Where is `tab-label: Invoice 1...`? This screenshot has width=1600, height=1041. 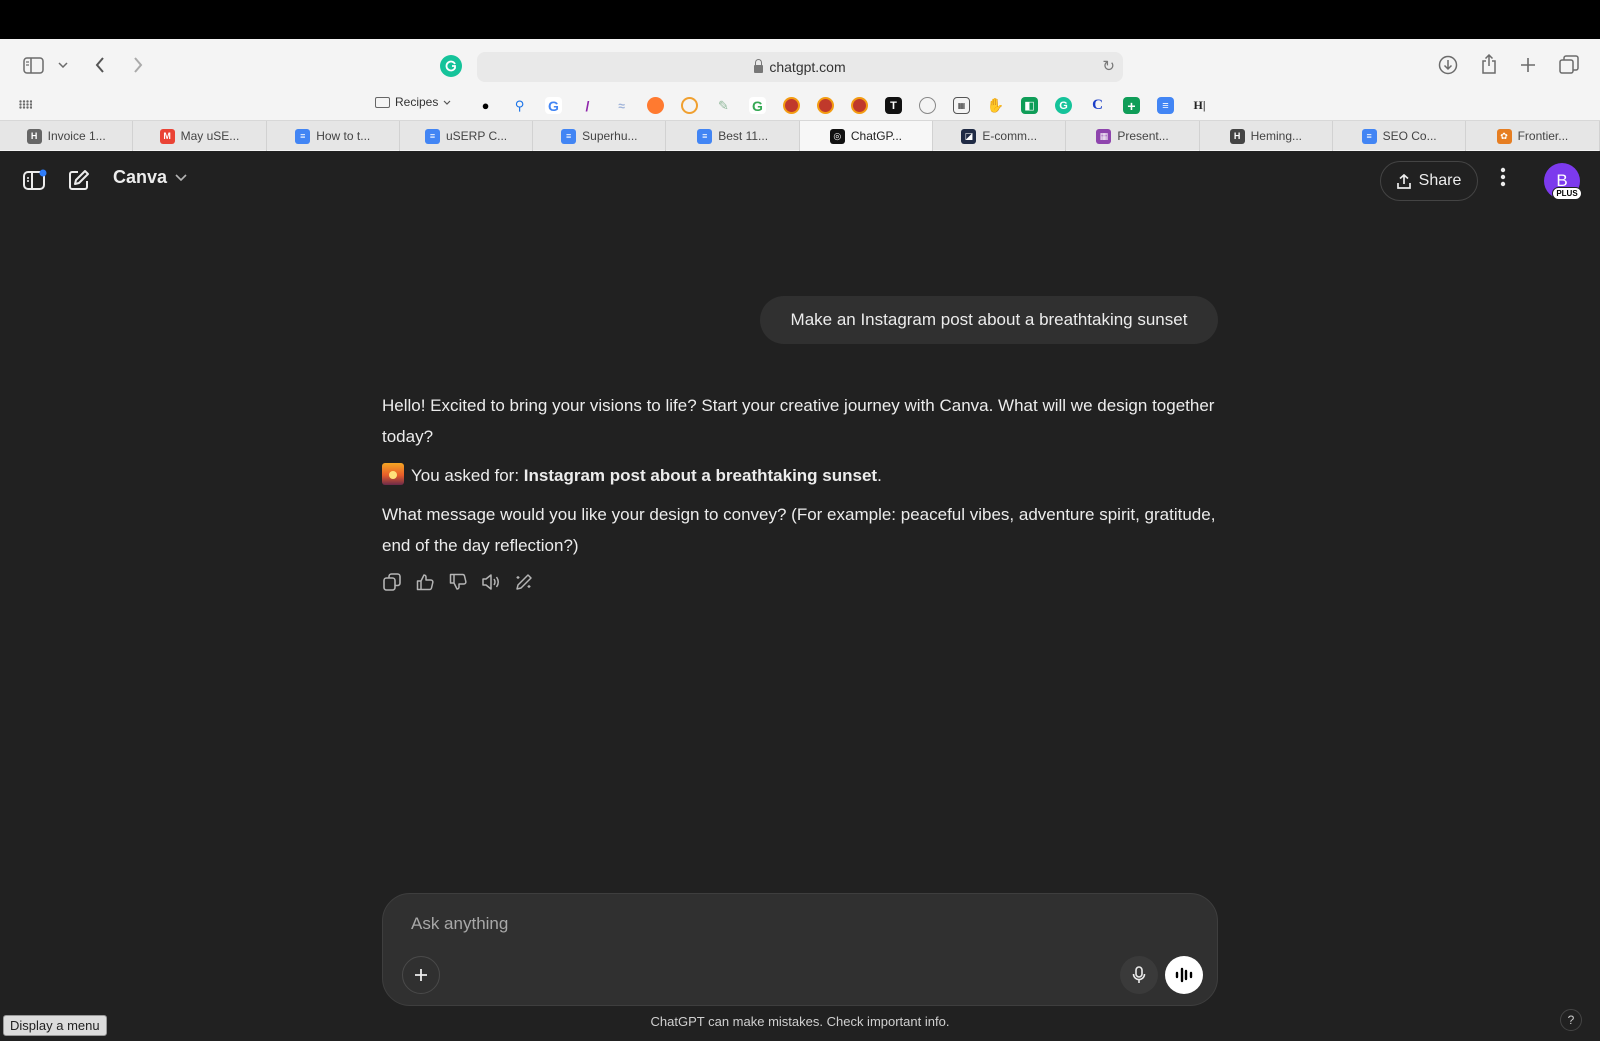
tab-label: Invoice 1... is located at coordinates (76, 136).